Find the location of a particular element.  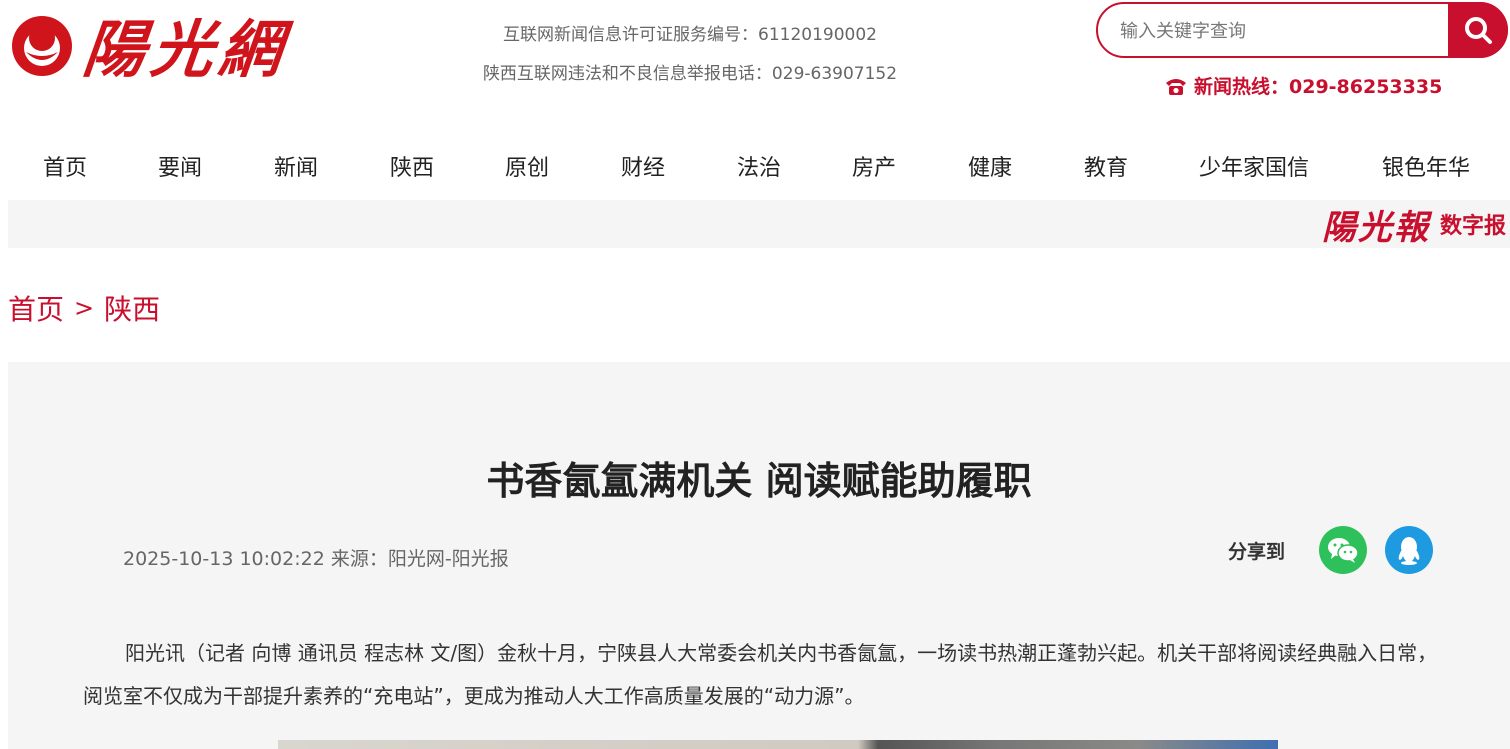

nav-item-realestate: 房产 is located at coordinates (874, 166).